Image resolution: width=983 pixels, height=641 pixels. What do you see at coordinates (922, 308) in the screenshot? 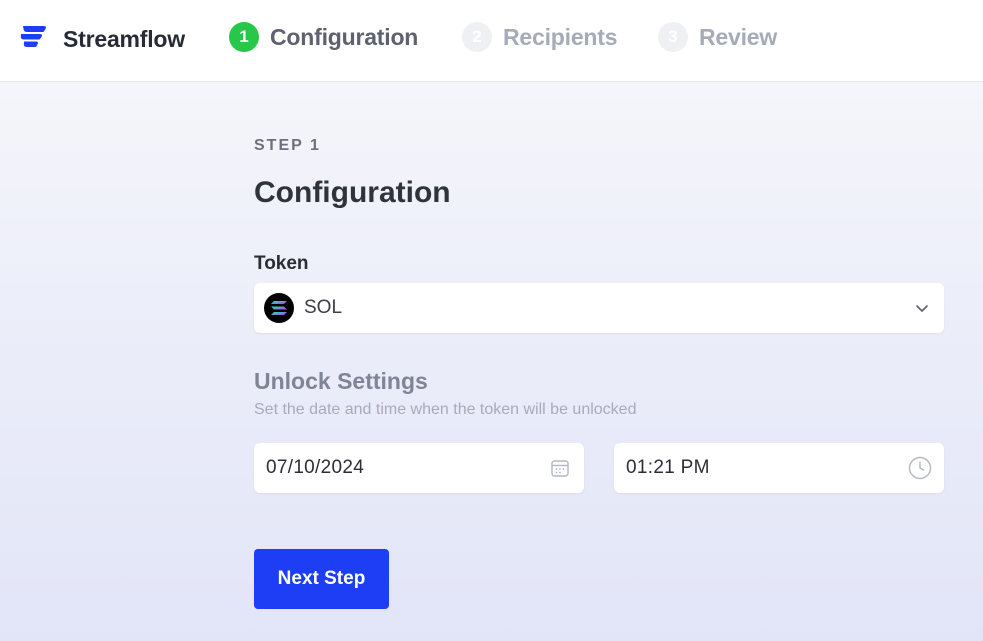
I see `chevron-down-icon` at bounding box center [922, 308].